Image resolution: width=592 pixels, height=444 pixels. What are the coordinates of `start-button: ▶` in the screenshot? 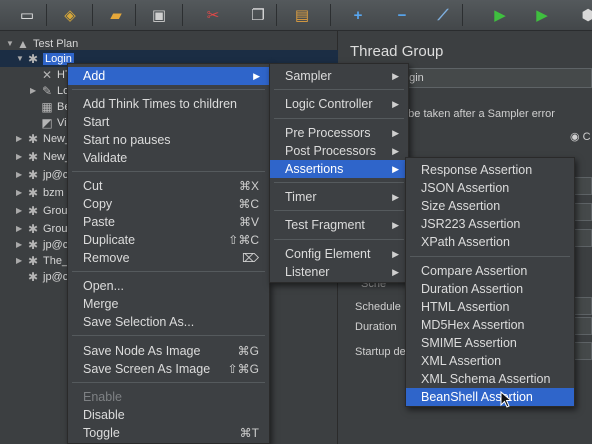 It's located at (500, 15).